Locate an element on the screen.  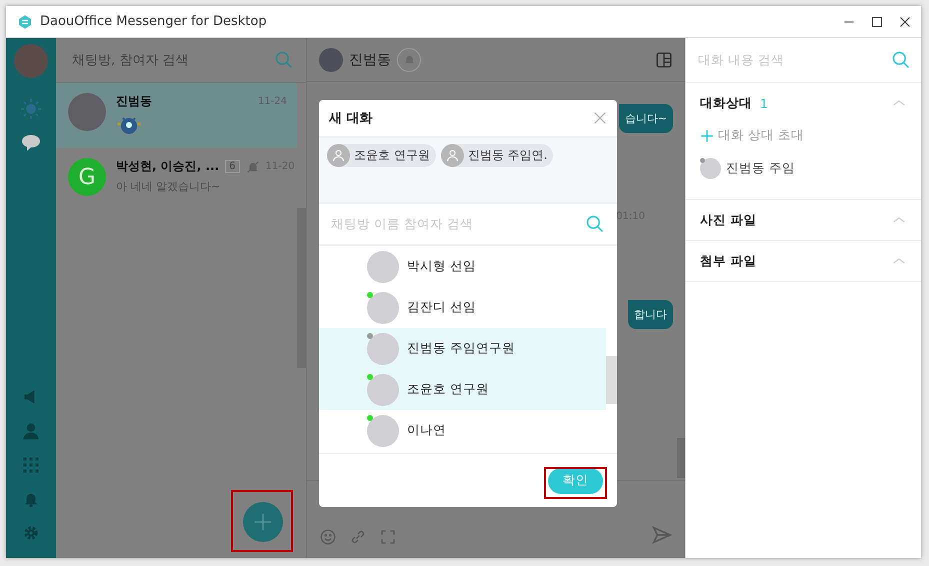
group-avatar: G is located at coordinates (87, 177).